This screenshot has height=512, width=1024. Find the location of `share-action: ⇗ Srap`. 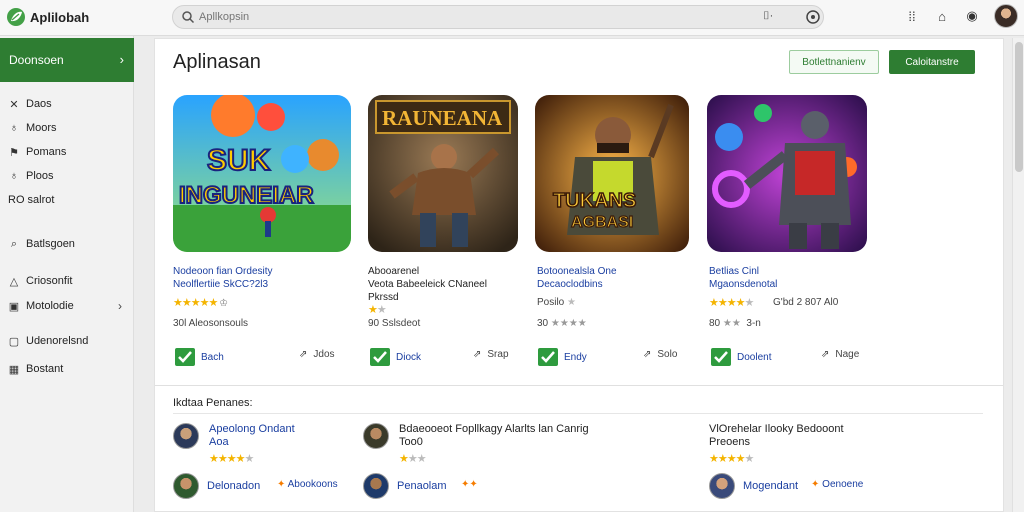

share-action: ⇗ Srap is located at coordinates (491, 354).